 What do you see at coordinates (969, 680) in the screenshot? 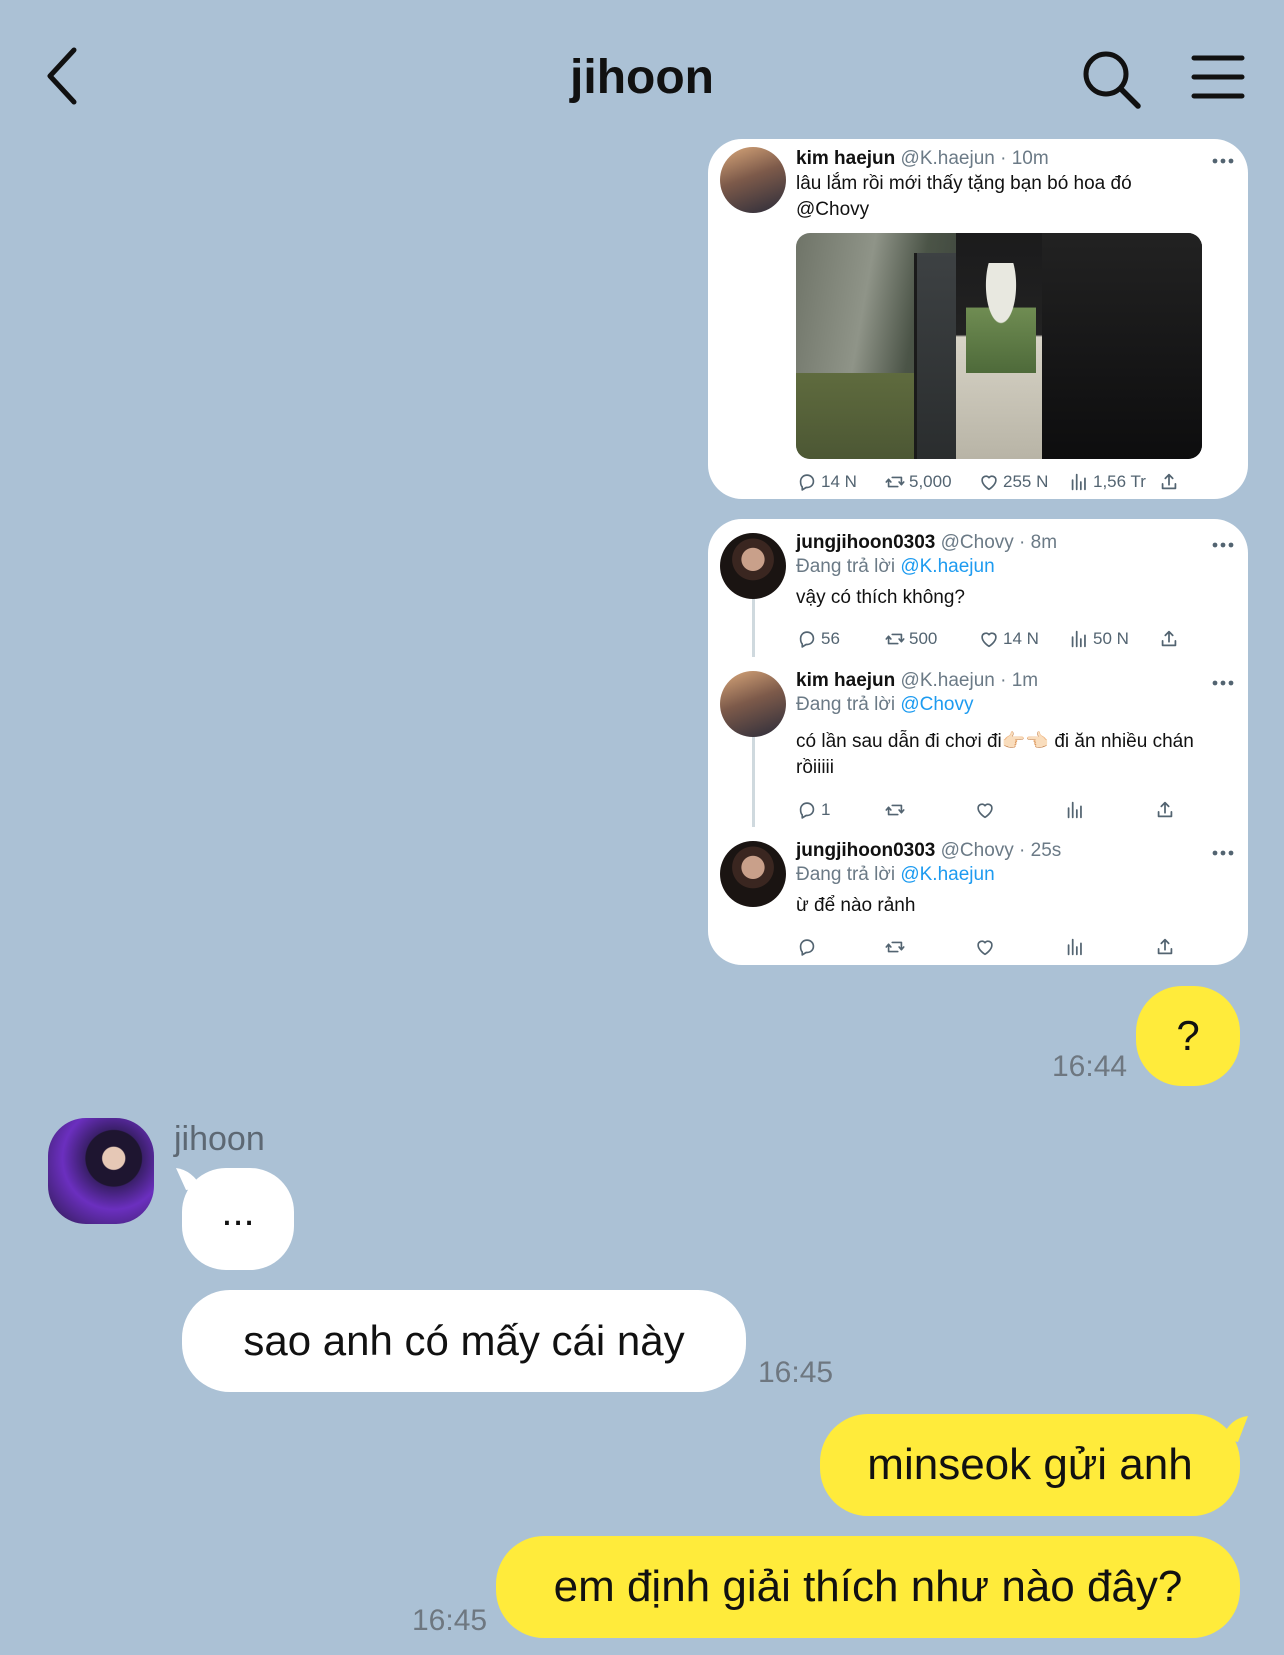
I see `tweet-handle: @K.haejun · 1m` at bounding box center [969, 680].